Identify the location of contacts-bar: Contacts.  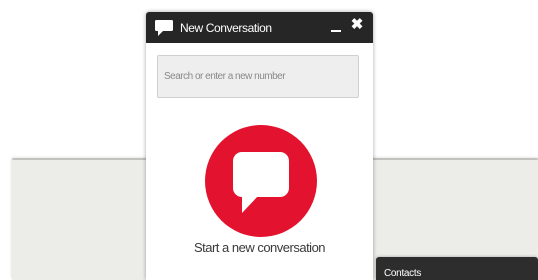
(457, 268).